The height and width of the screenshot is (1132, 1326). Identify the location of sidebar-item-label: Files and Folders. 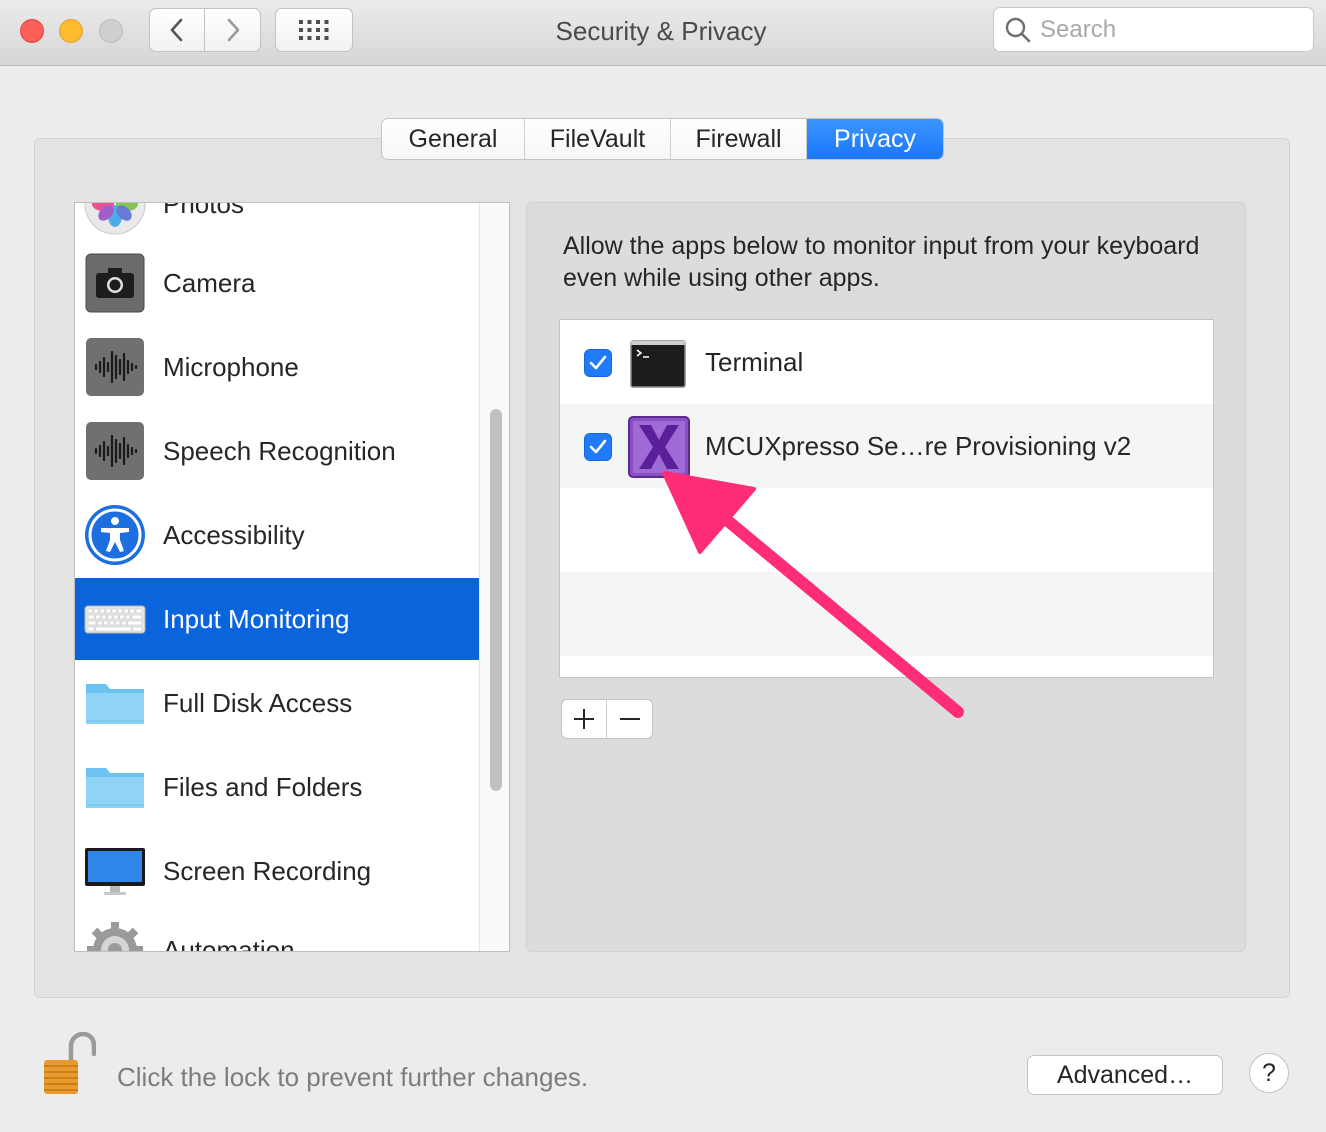
(263, 786).